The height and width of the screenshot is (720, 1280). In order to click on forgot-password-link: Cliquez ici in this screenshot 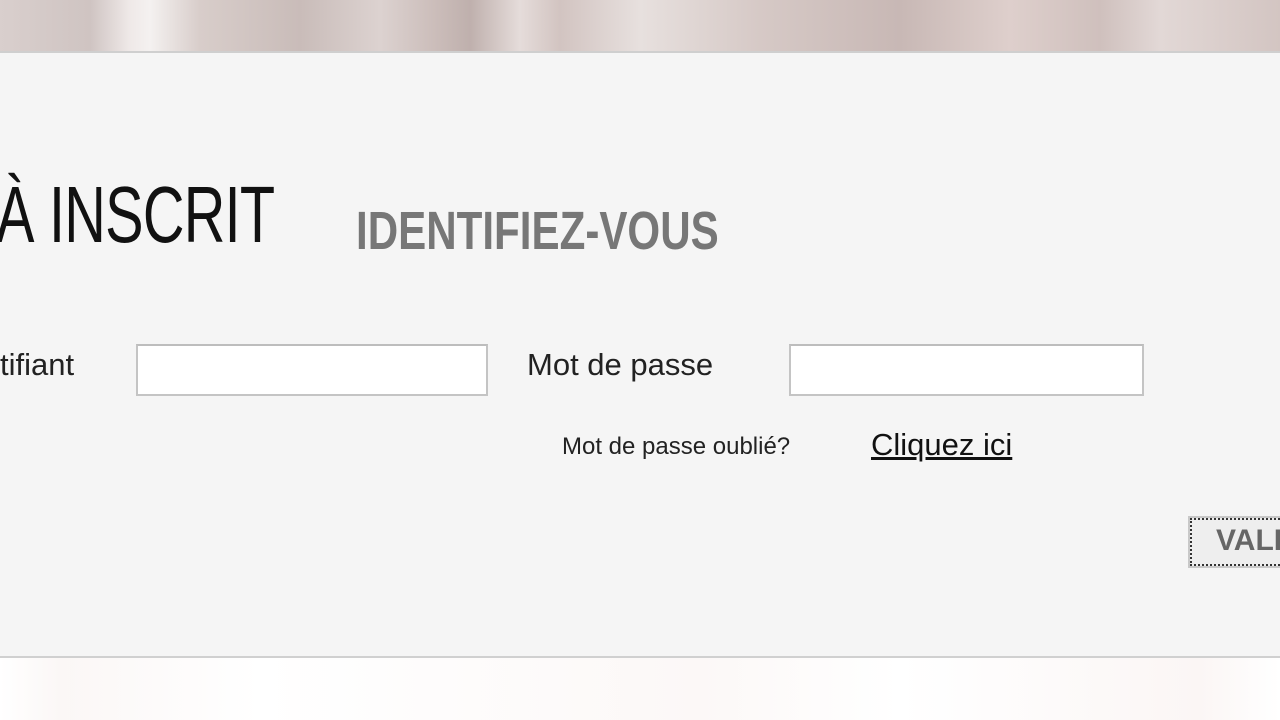, I will do `click(941, 445)`.